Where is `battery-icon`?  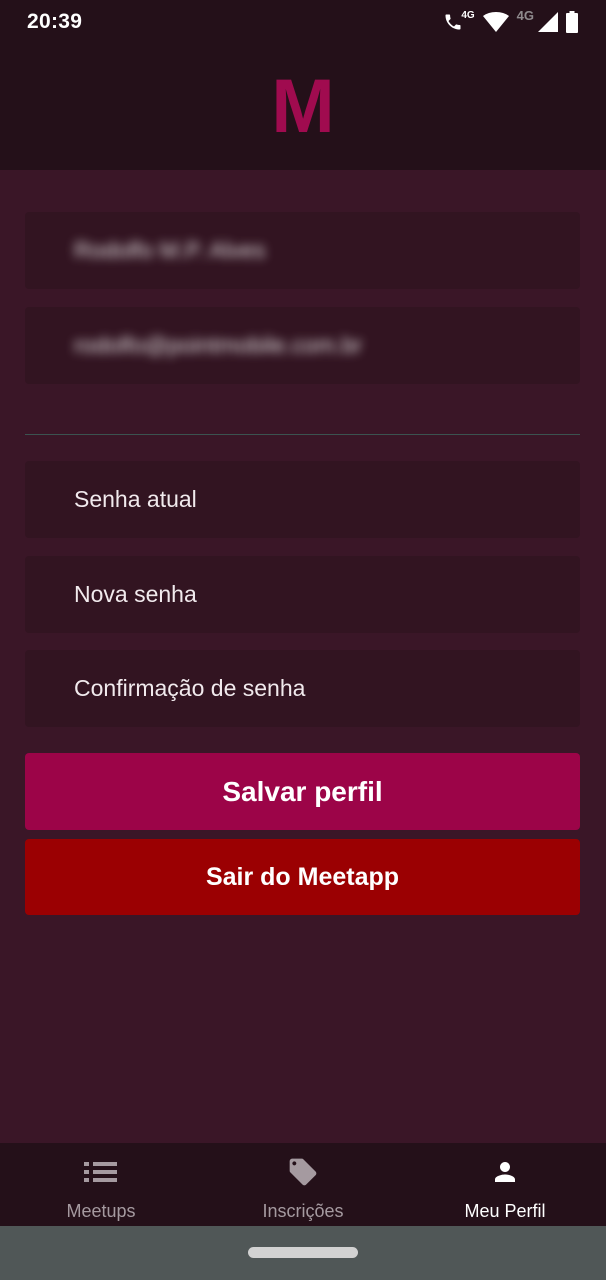 battery-icon is located at coordinates (572, 22).